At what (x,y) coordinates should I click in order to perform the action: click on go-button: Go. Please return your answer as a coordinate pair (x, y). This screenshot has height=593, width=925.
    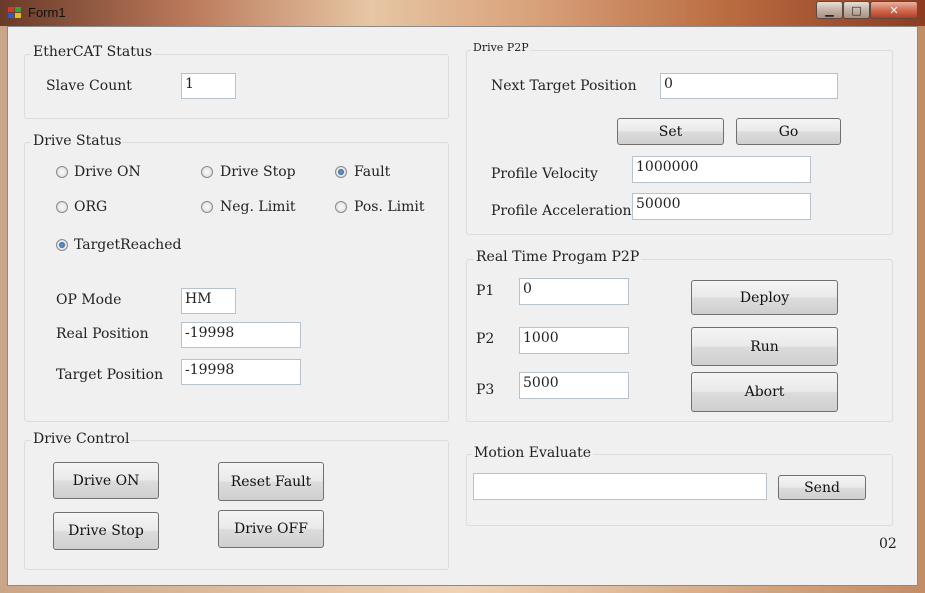
    Looking at the image, I should click on (788, 131).